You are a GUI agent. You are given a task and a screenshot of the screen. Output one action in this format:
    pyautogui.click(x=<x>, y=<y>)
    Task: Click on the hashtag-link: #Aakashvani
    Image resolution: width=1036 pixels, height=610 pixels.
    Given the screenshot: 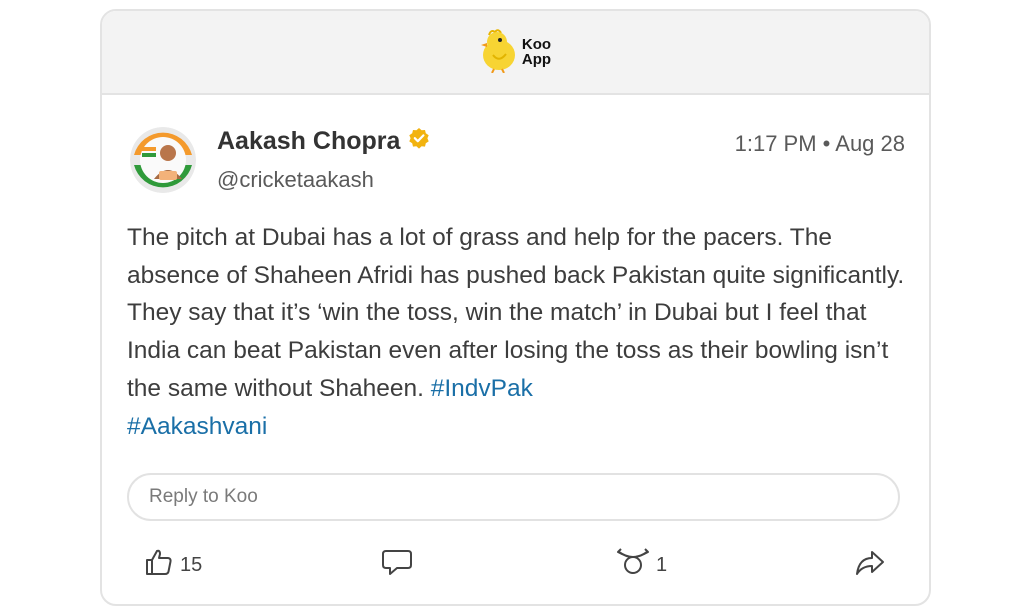 What is the action you would take?
    pyautogui.click(x=197, y=426)
    